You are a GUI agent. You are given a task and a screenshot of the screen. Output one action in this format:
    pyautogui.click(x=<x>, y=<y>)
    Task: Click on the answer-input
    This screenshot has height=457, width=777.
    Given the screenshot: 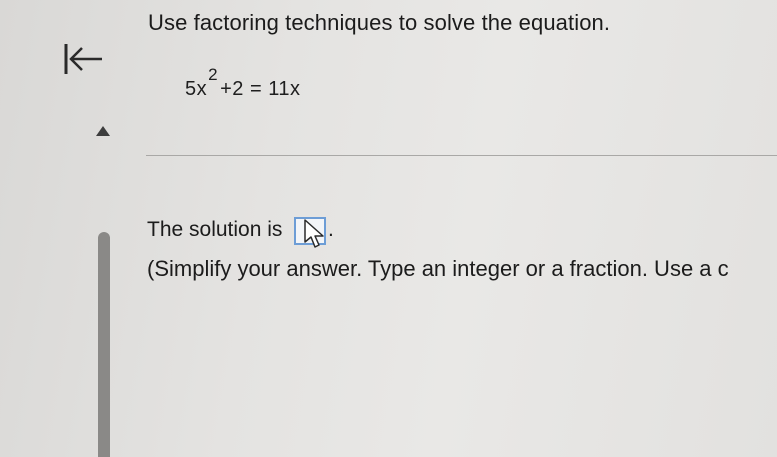 What is the action you would take?
    pyautogui.click(x=310, y=231)
    